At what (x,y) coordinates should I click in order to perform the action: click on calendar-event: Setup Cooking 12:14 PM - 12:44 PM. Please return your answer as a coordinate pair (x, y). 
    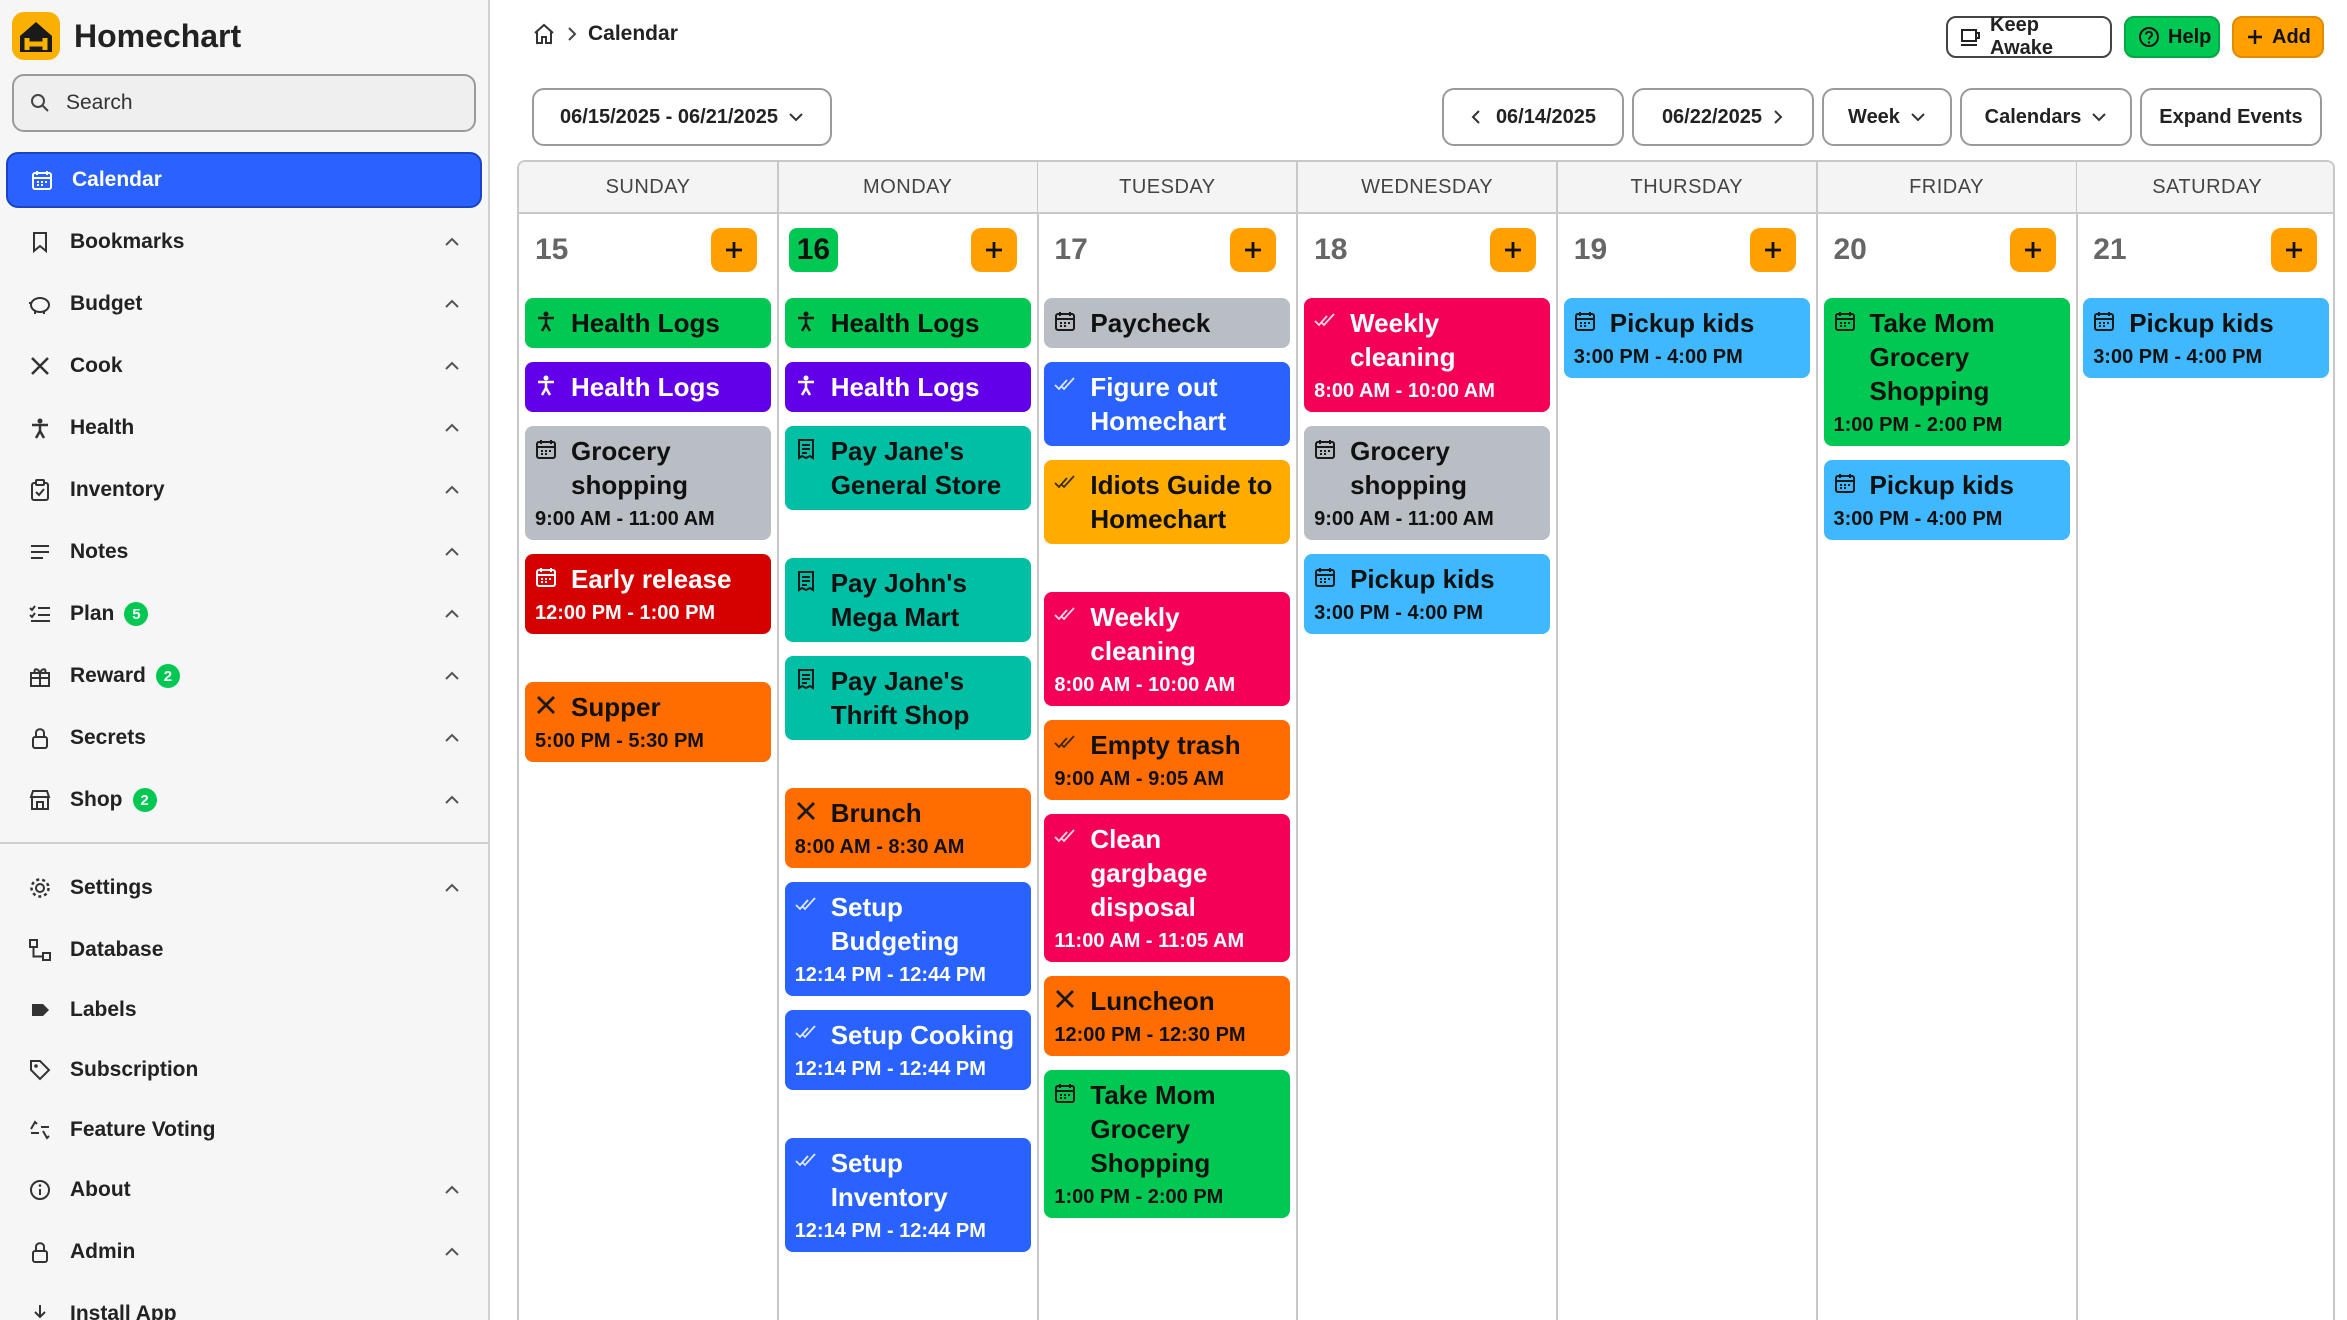
    Looking at the image, I should click on (907, 1050).